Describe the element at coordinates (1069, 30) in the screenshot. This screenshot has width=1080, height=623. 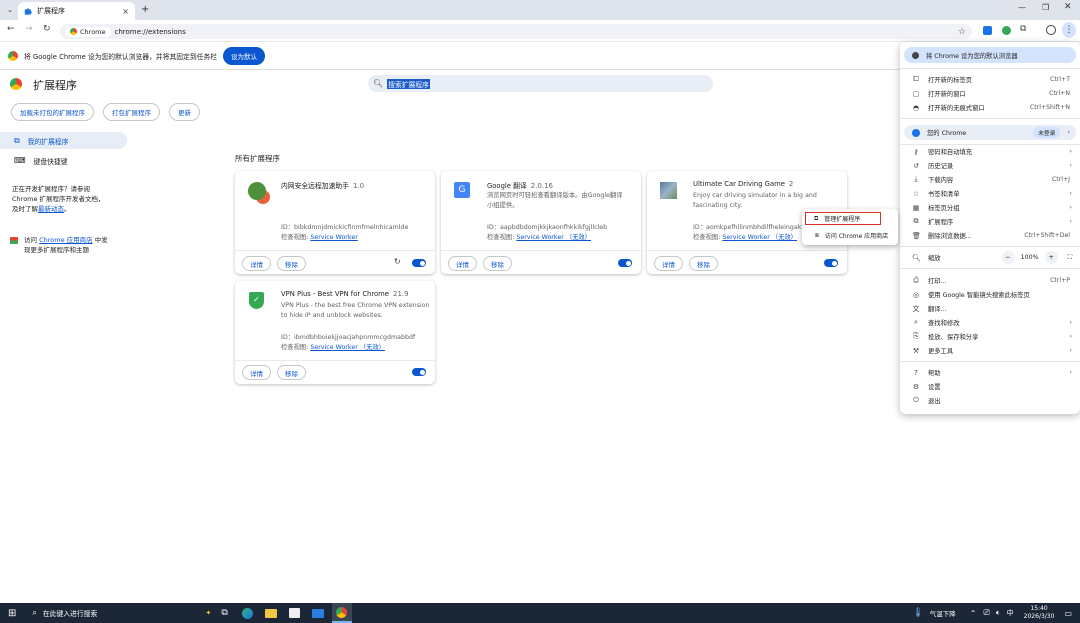
I see `kebab-menu-button: ⋮` at that location.